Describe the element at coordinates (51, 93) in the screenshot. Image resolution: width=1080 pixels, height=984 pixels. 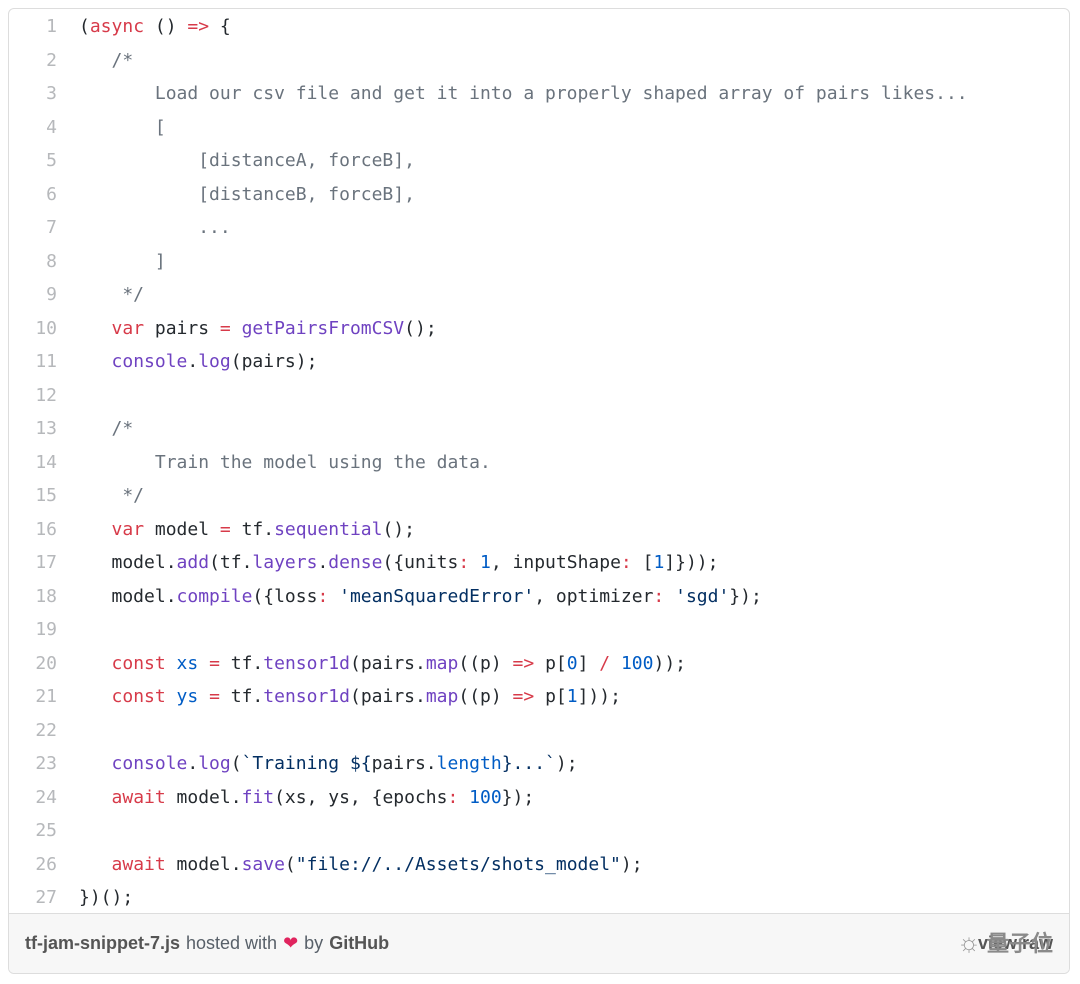
I see `line-number: 3` at that location.